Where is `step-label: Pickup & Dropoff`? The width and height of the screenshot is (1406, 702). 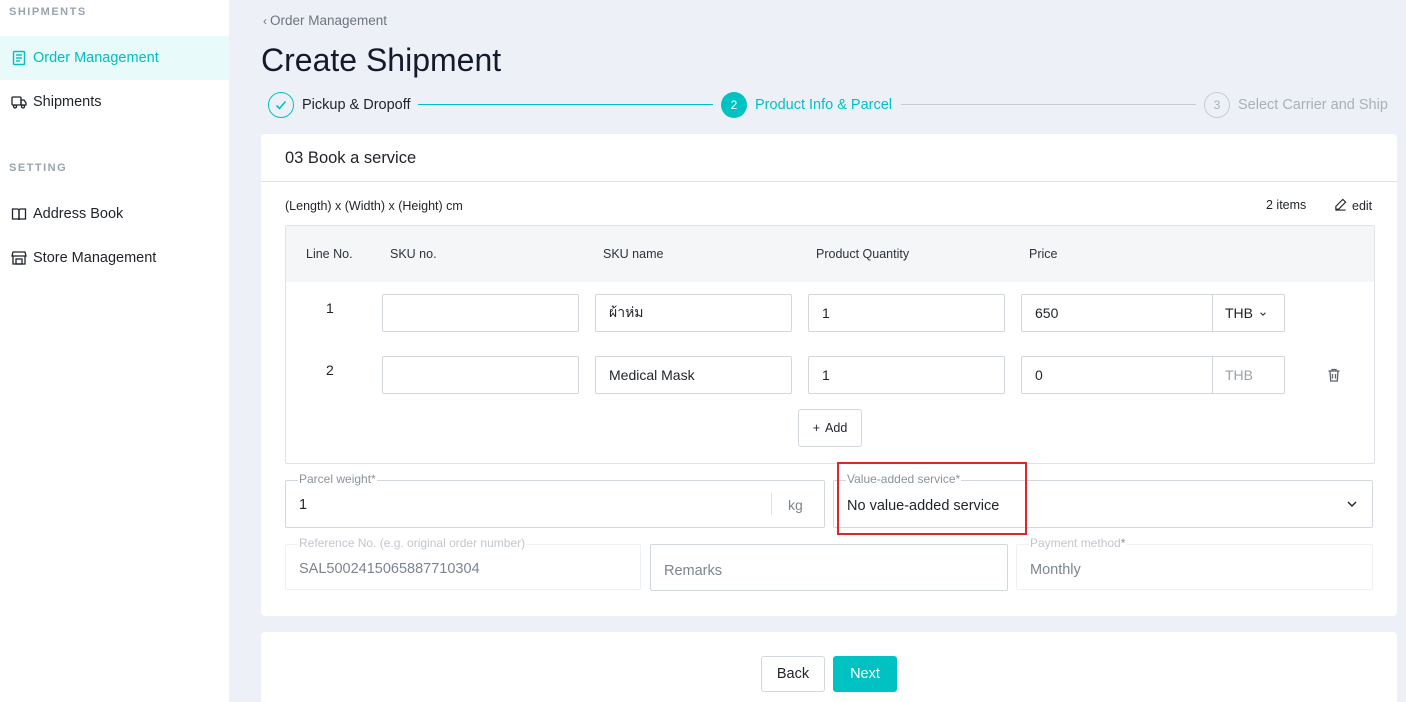 step-label: Pickup & Dropoff is located at coordinates (356, 105).